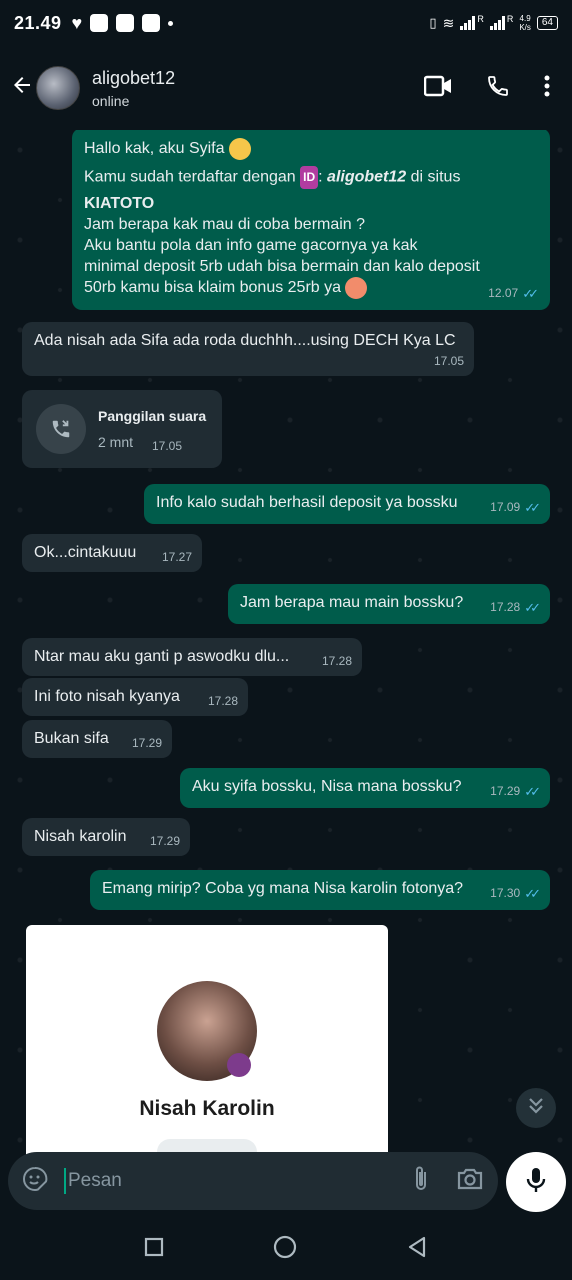  I want to click on message-time: 17.30, so click(505, 893).